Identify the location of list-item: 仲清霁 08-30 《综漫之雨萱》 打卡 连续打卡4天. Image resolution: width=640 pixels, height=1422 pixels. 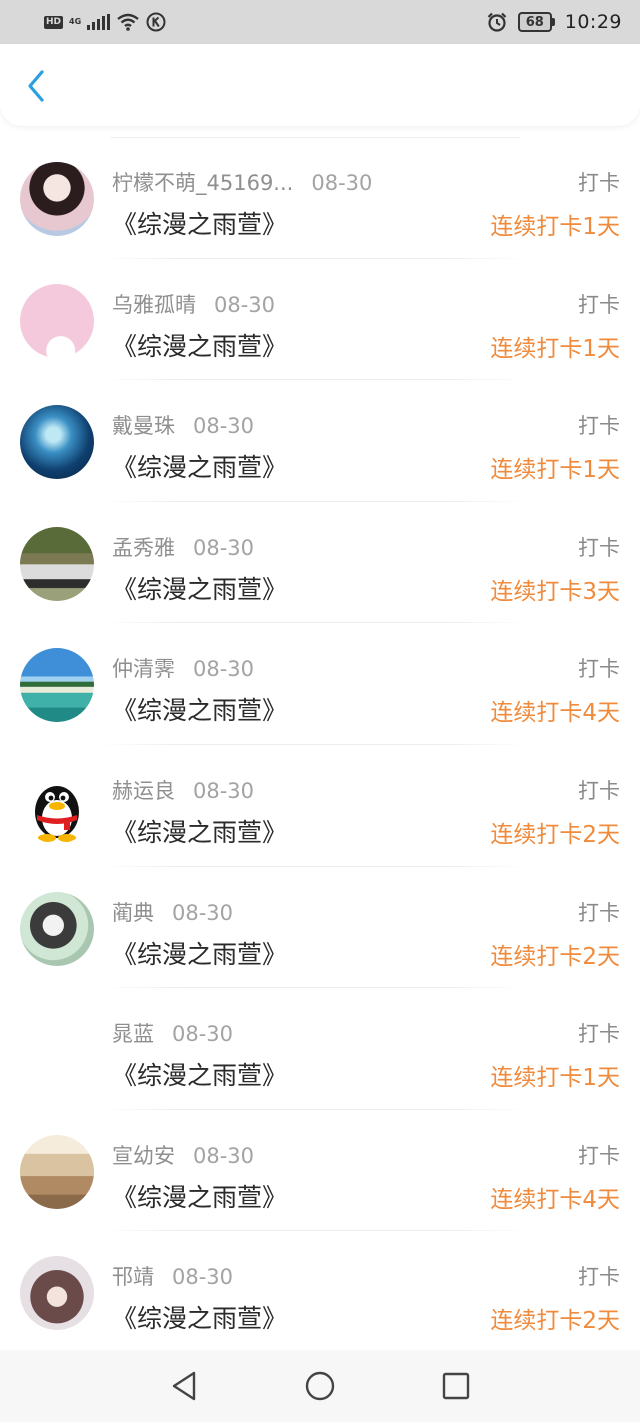
(320, 684).